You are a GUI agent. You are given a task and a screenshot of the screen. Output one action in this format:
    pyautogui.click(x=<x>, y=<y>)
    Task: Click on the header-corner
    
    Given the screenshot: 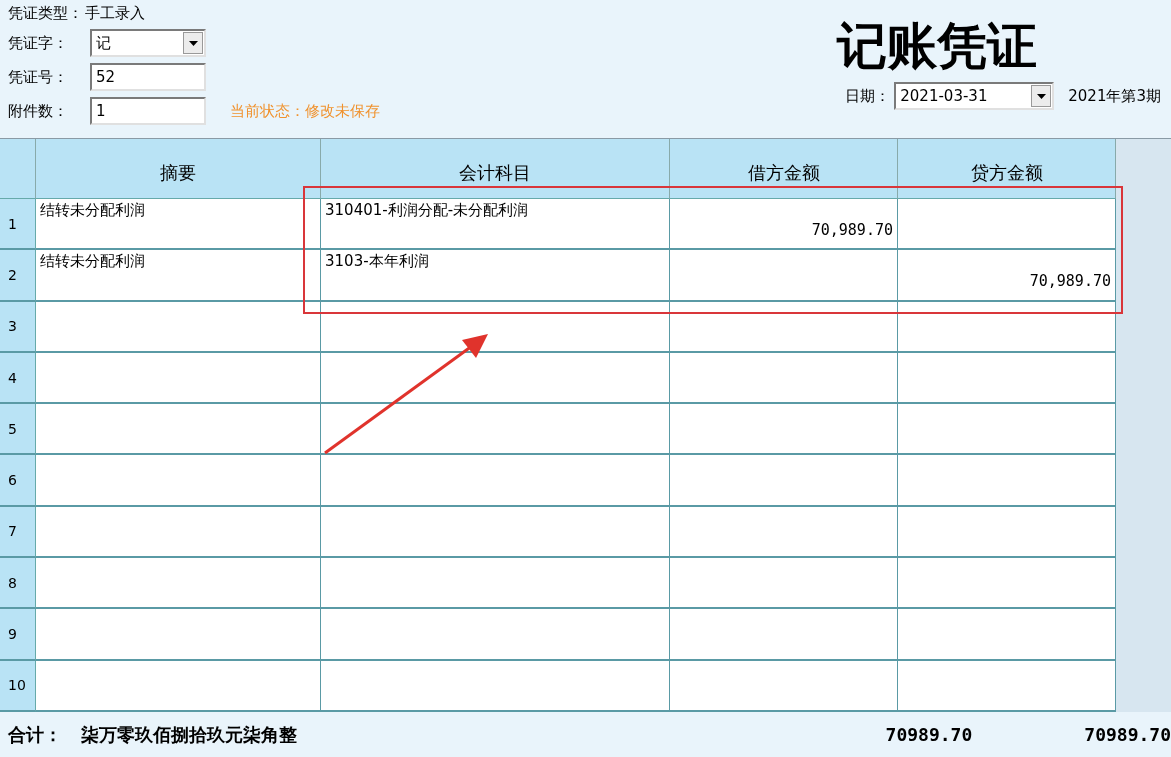 What is the action you would take?
    pyautogui.click(x=18, y=169)
    